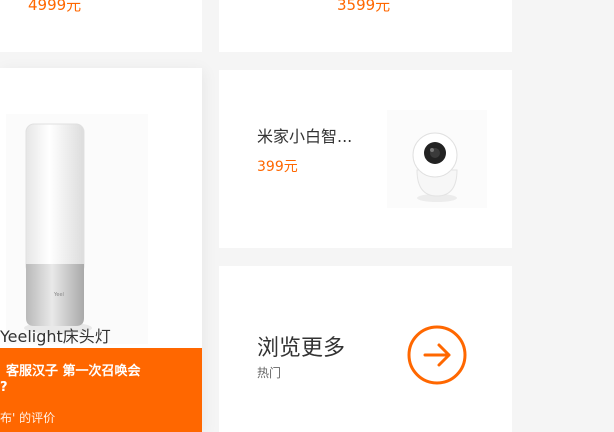 The height and width of the screenshot is (432, 614). Describe the element at coordinates (301, 348) in the screenshot. I see `browse-more-title: 浏览更多` at that location.